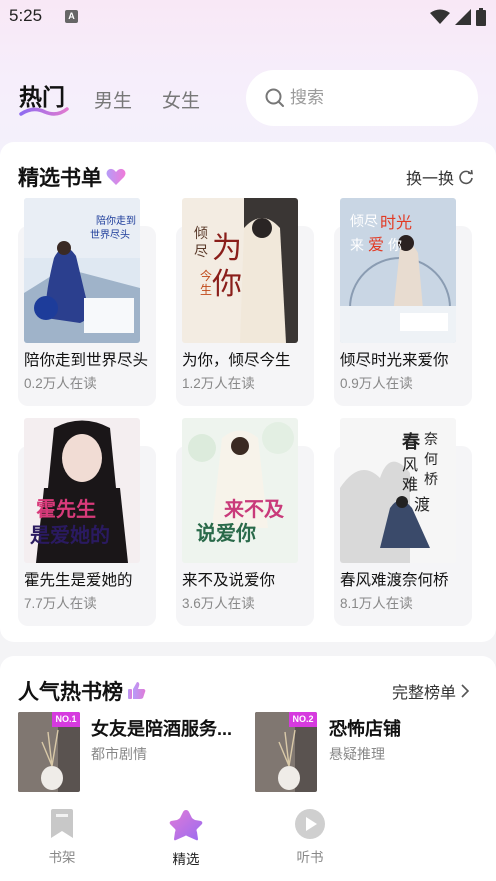 Image resolution: width=496 pixels, height=881 pixels. Describe the element at coordinates (465, 691) in the screenshot. I see `chevron-right-icon` at that location.